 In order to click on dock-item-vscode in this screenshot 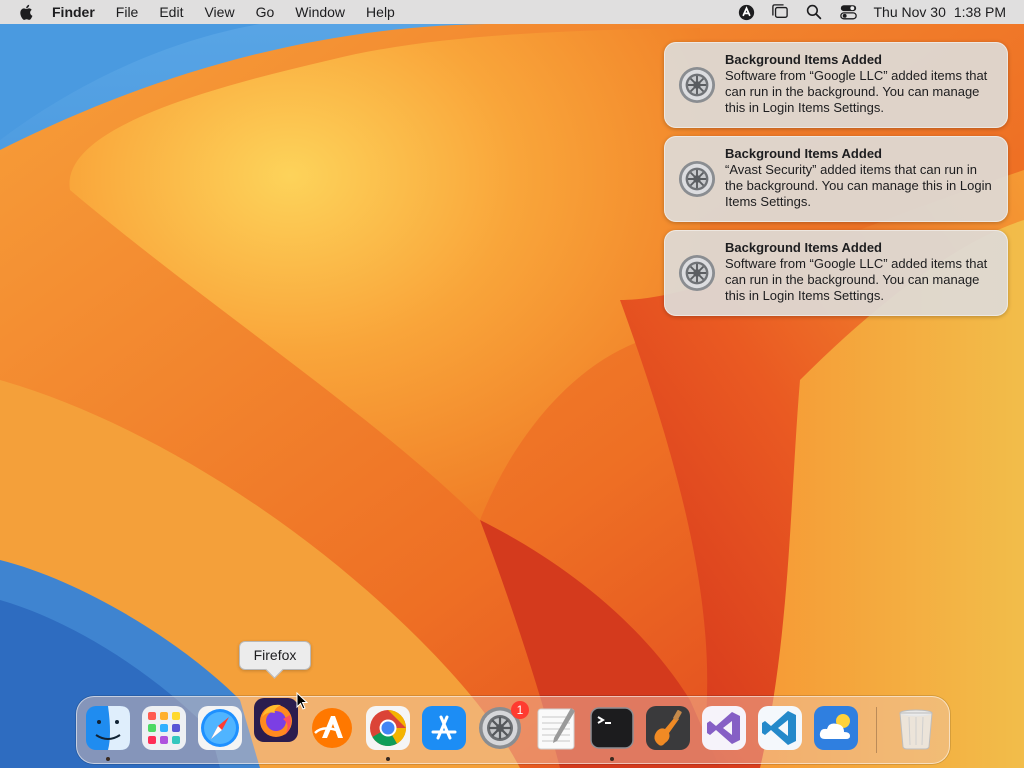, I will do `click(780, 728)`.